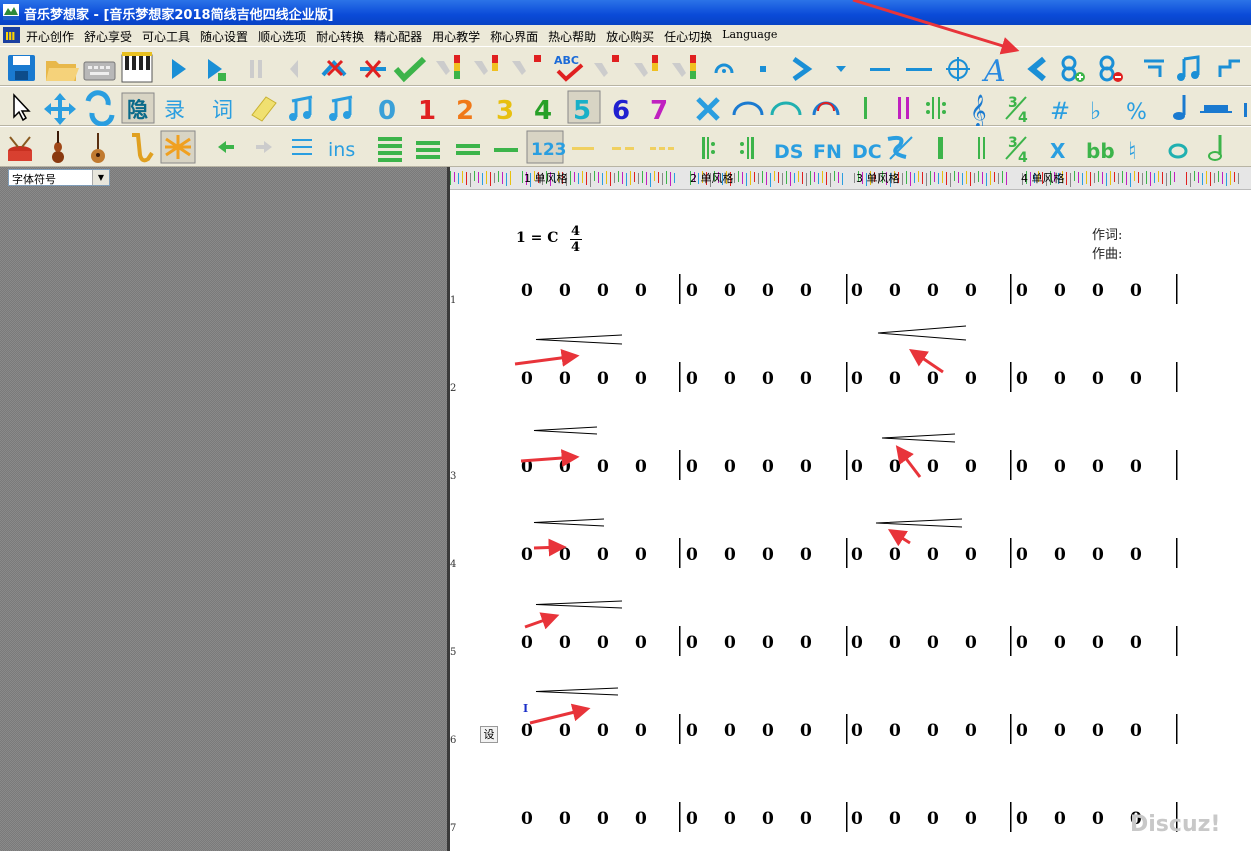 This screenshot has width=1251, height=851. Describe the element at coordinates (468, 149) in the screenshot. I see `two-lines-icon` at that location.